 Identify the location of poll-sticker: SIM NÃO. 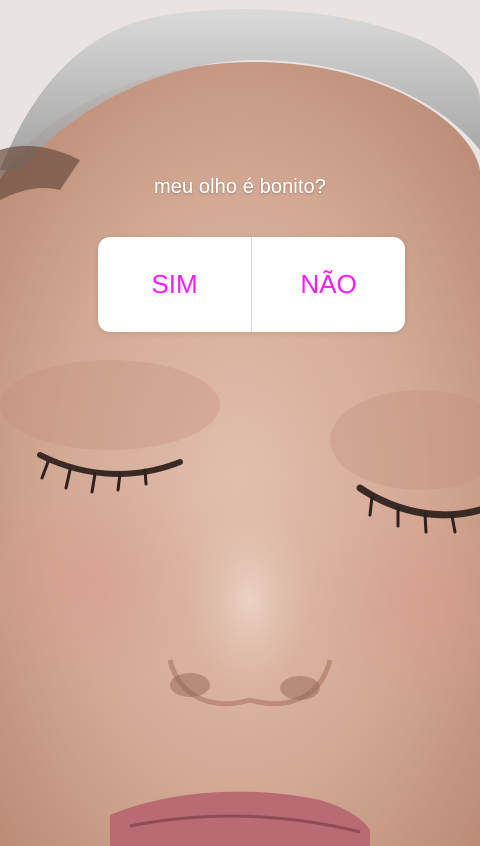
(251, 284).